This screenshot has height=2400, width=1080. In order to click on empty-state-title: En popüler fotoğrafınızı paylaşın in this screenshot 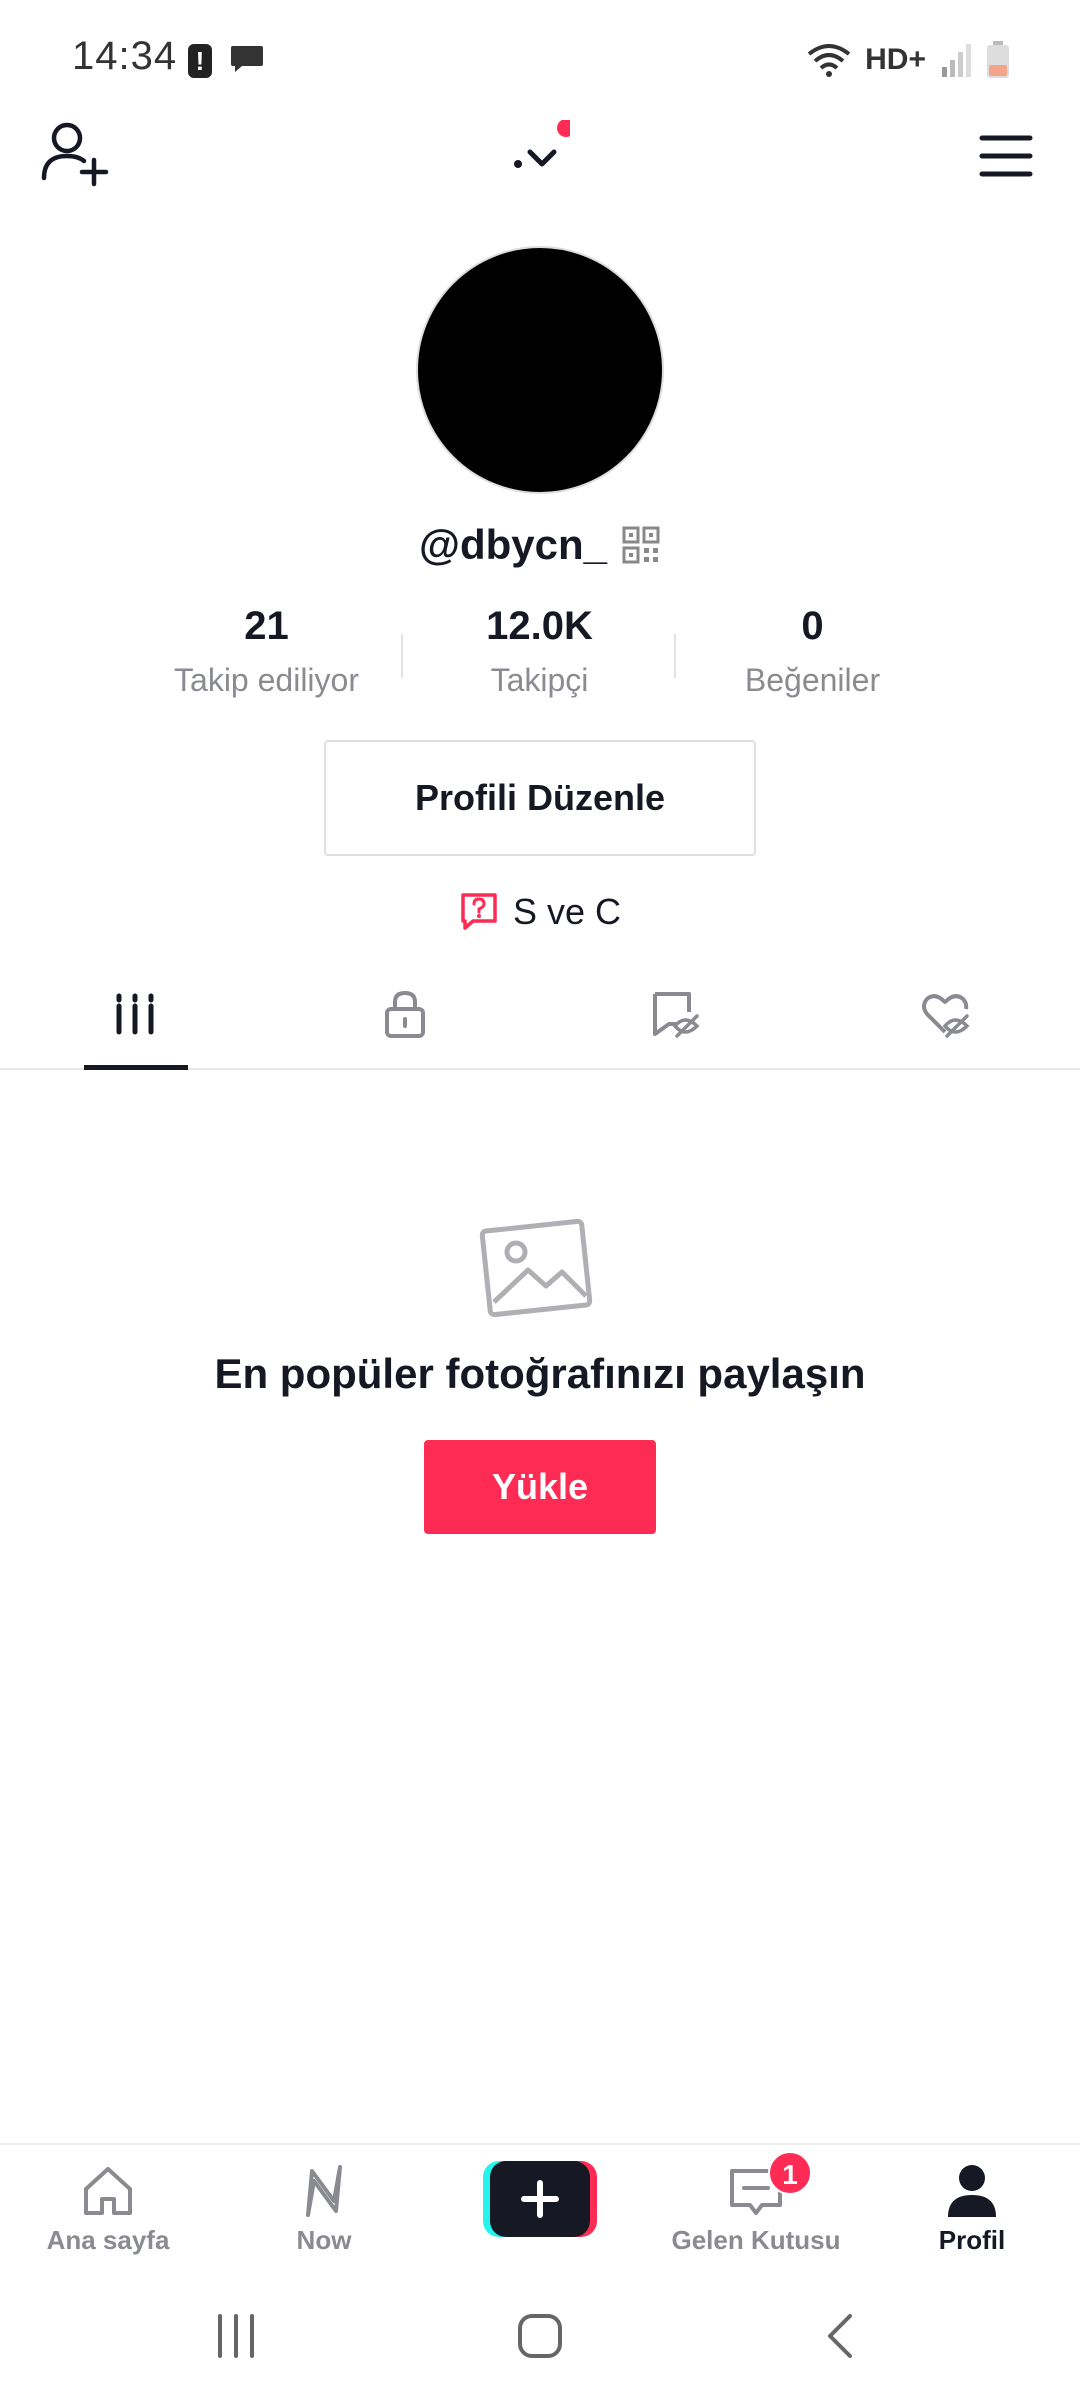, I will do `click(540, 1373)`.